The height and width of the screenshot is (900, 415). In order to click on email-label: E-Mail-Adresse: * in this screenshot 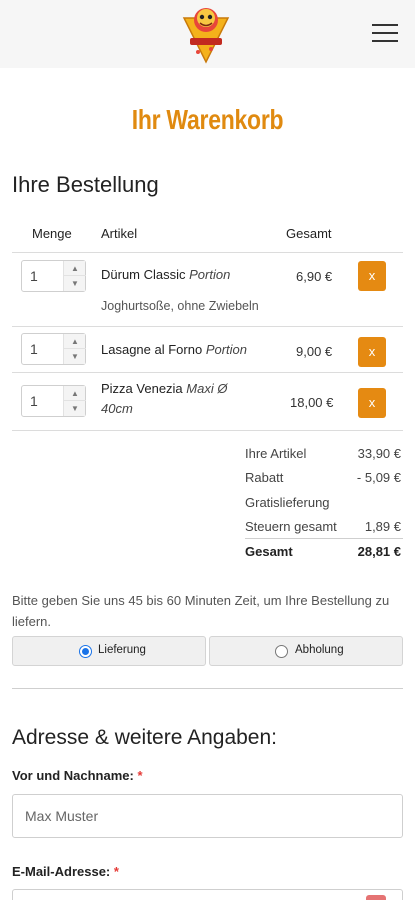, I will do `click(65, 871)`.